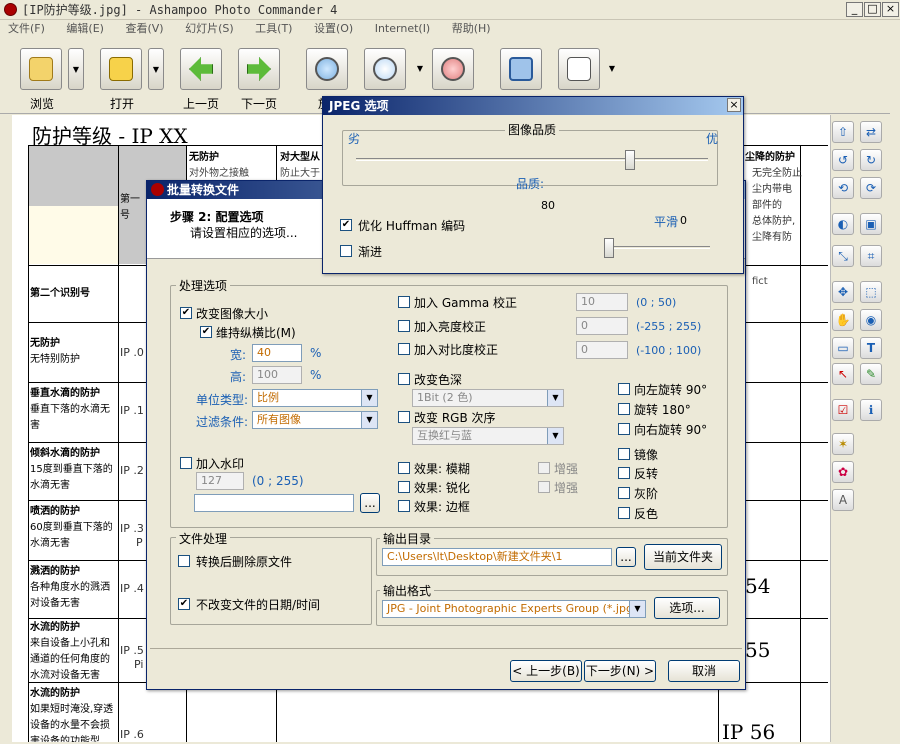 Image resolution: width=900 pixels, height=744 pixels. I want to click on keep-ratio-checkbox: ✔, so click(206, 332).